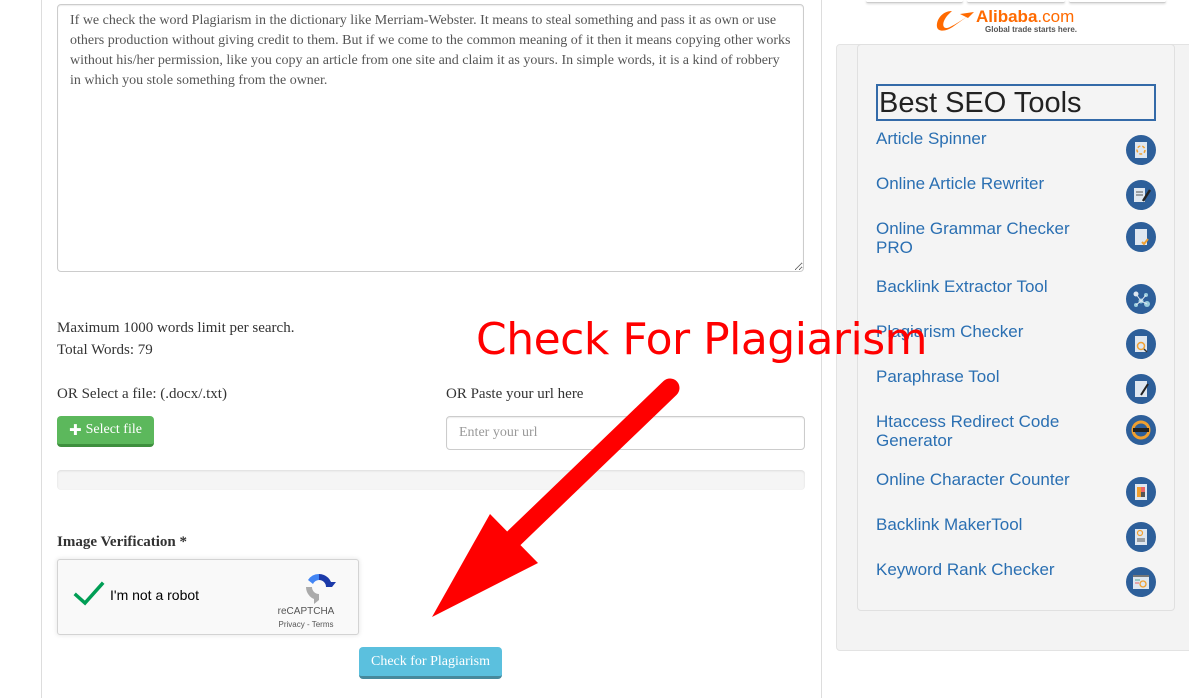 The height and width of the screenshot is (698, 1189). Describe the element at coordinates (1016, 102) in the screenshot. I see `seo-tools-title: Best SEO Tools` at that location.